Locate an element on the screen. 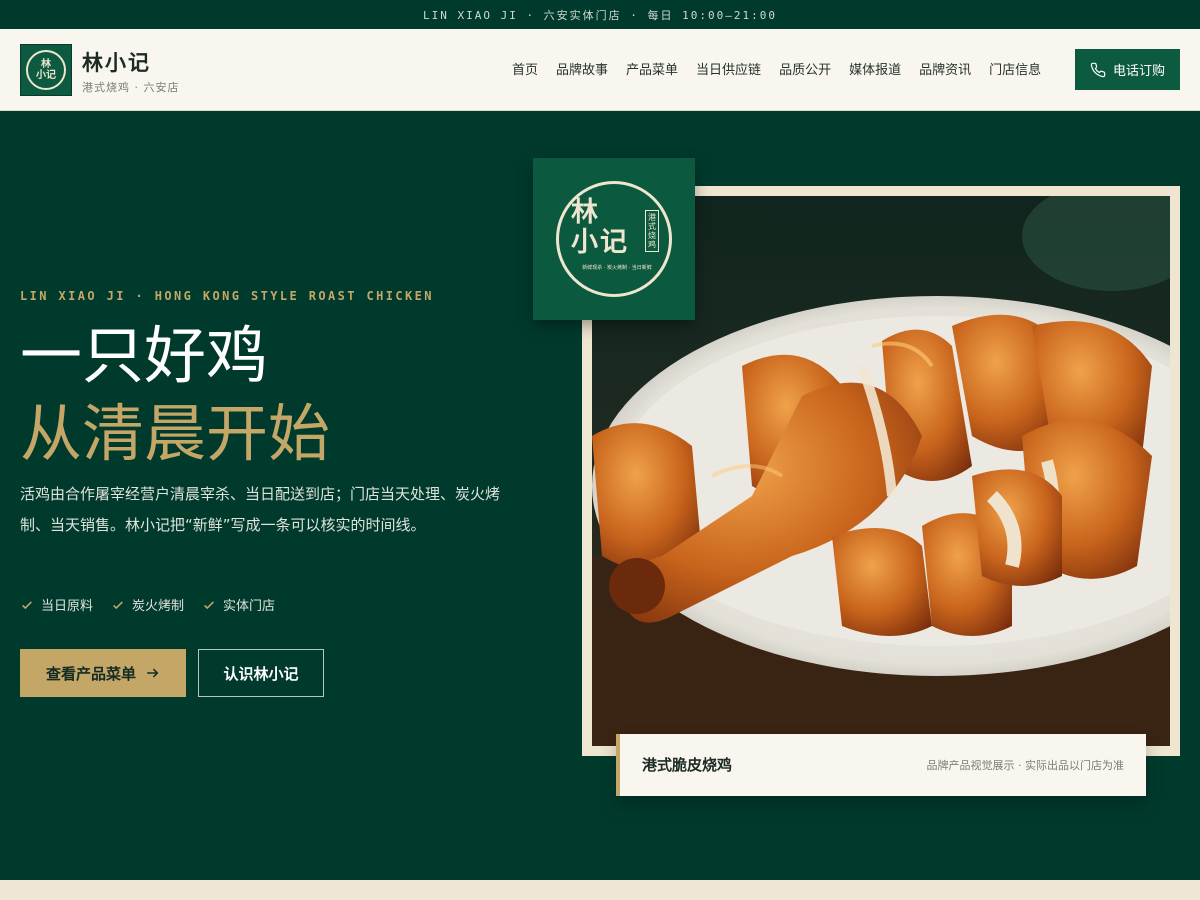 This screenshot has height=900, width=1200. badge-tagline: 新鲜现杀 · 炭火烤制 · 当日新鲜 is located at coordinates (617, 268).